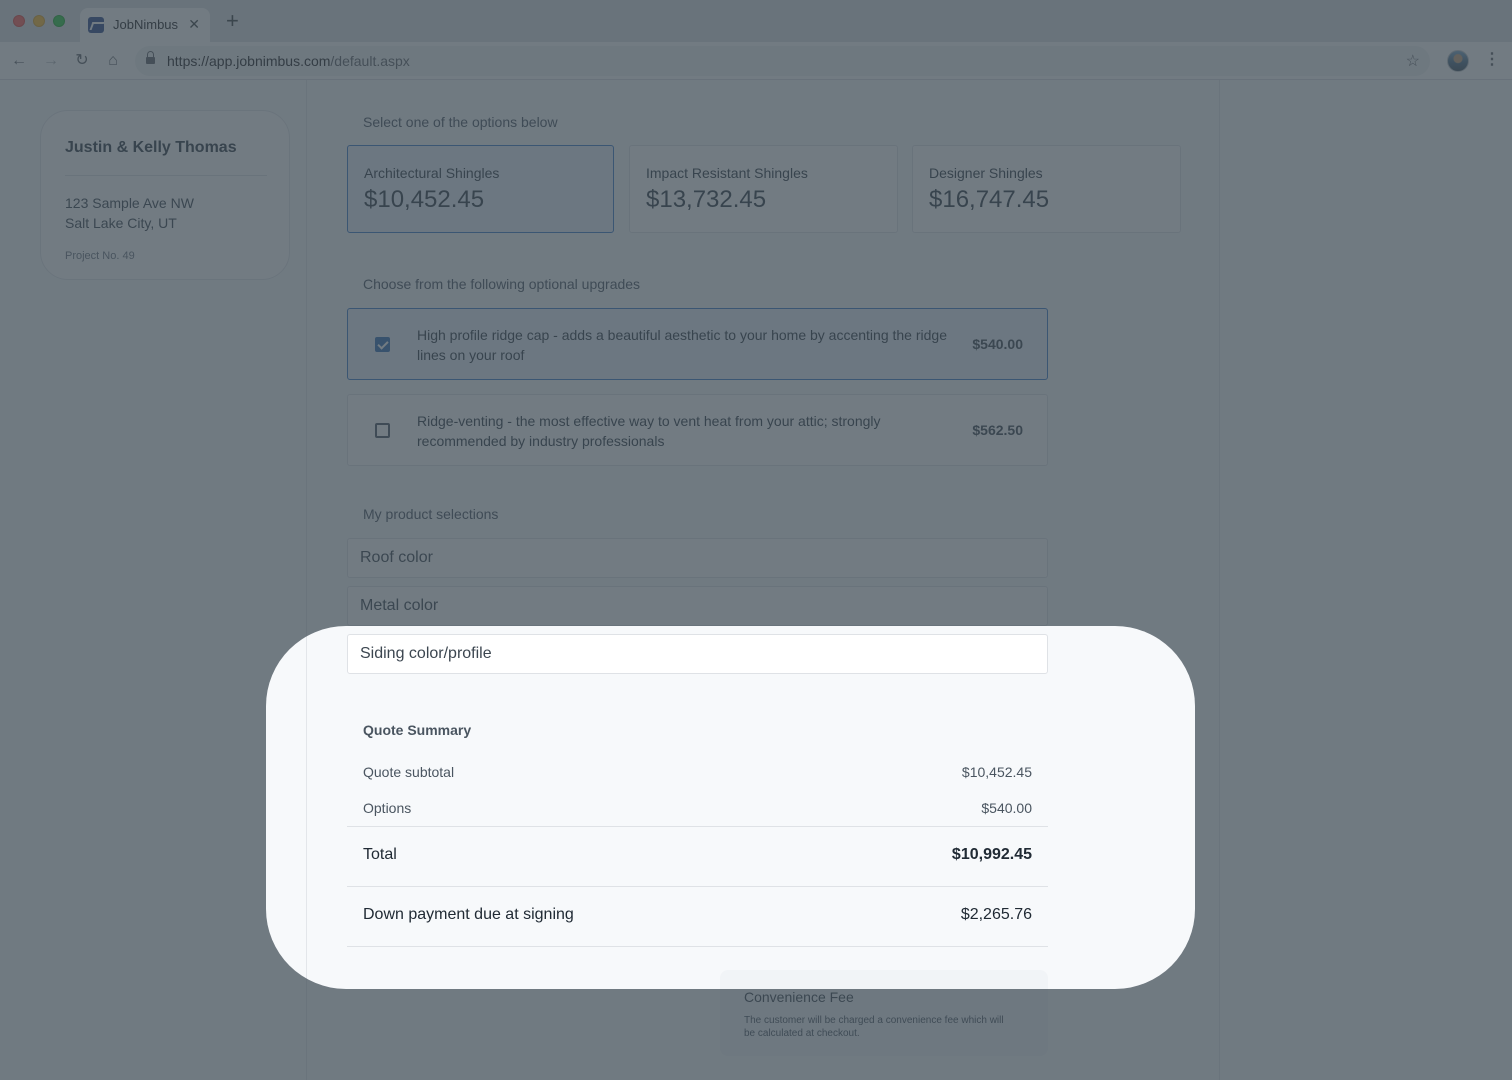 Image resolution: width=1512 pixels, height=1080 pixels. What do you see at coordinates (100, 256) in the screenshot?
I see `project-number: Project No. 49` at bounding box center [100, 256].